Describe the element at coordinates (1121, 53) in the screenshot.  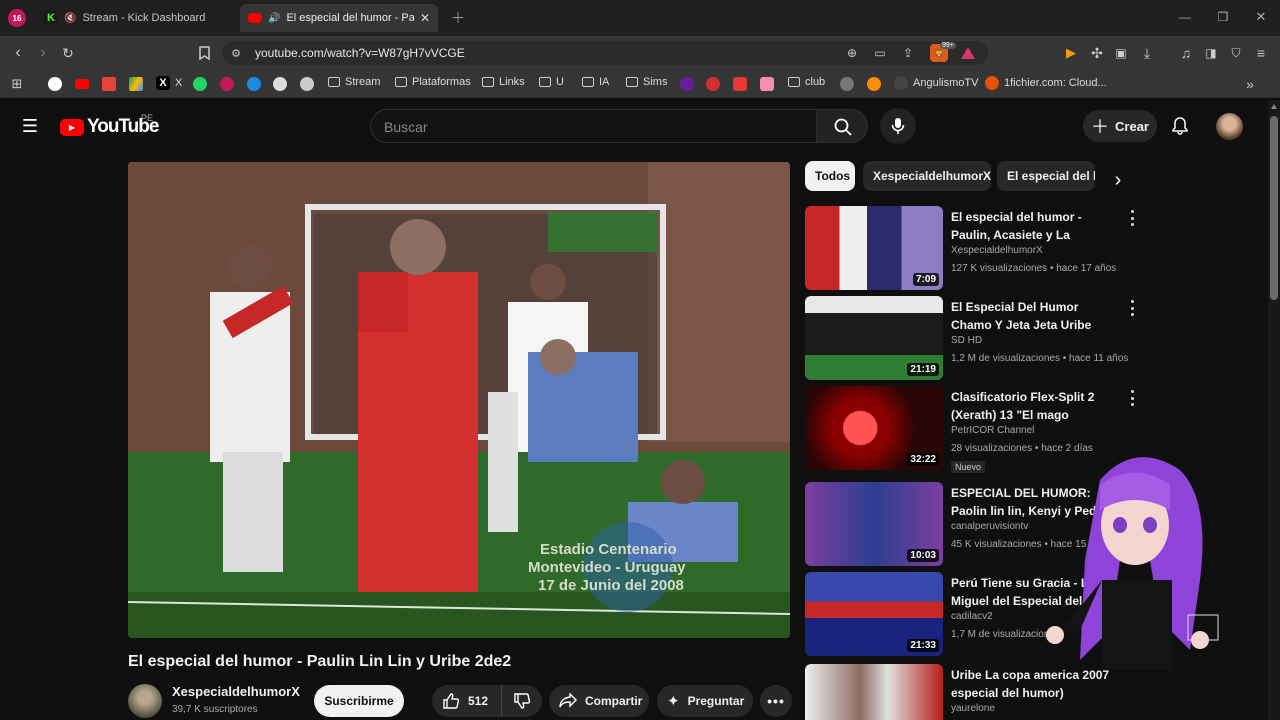
I see `wallet-icon: ▣` at that location.